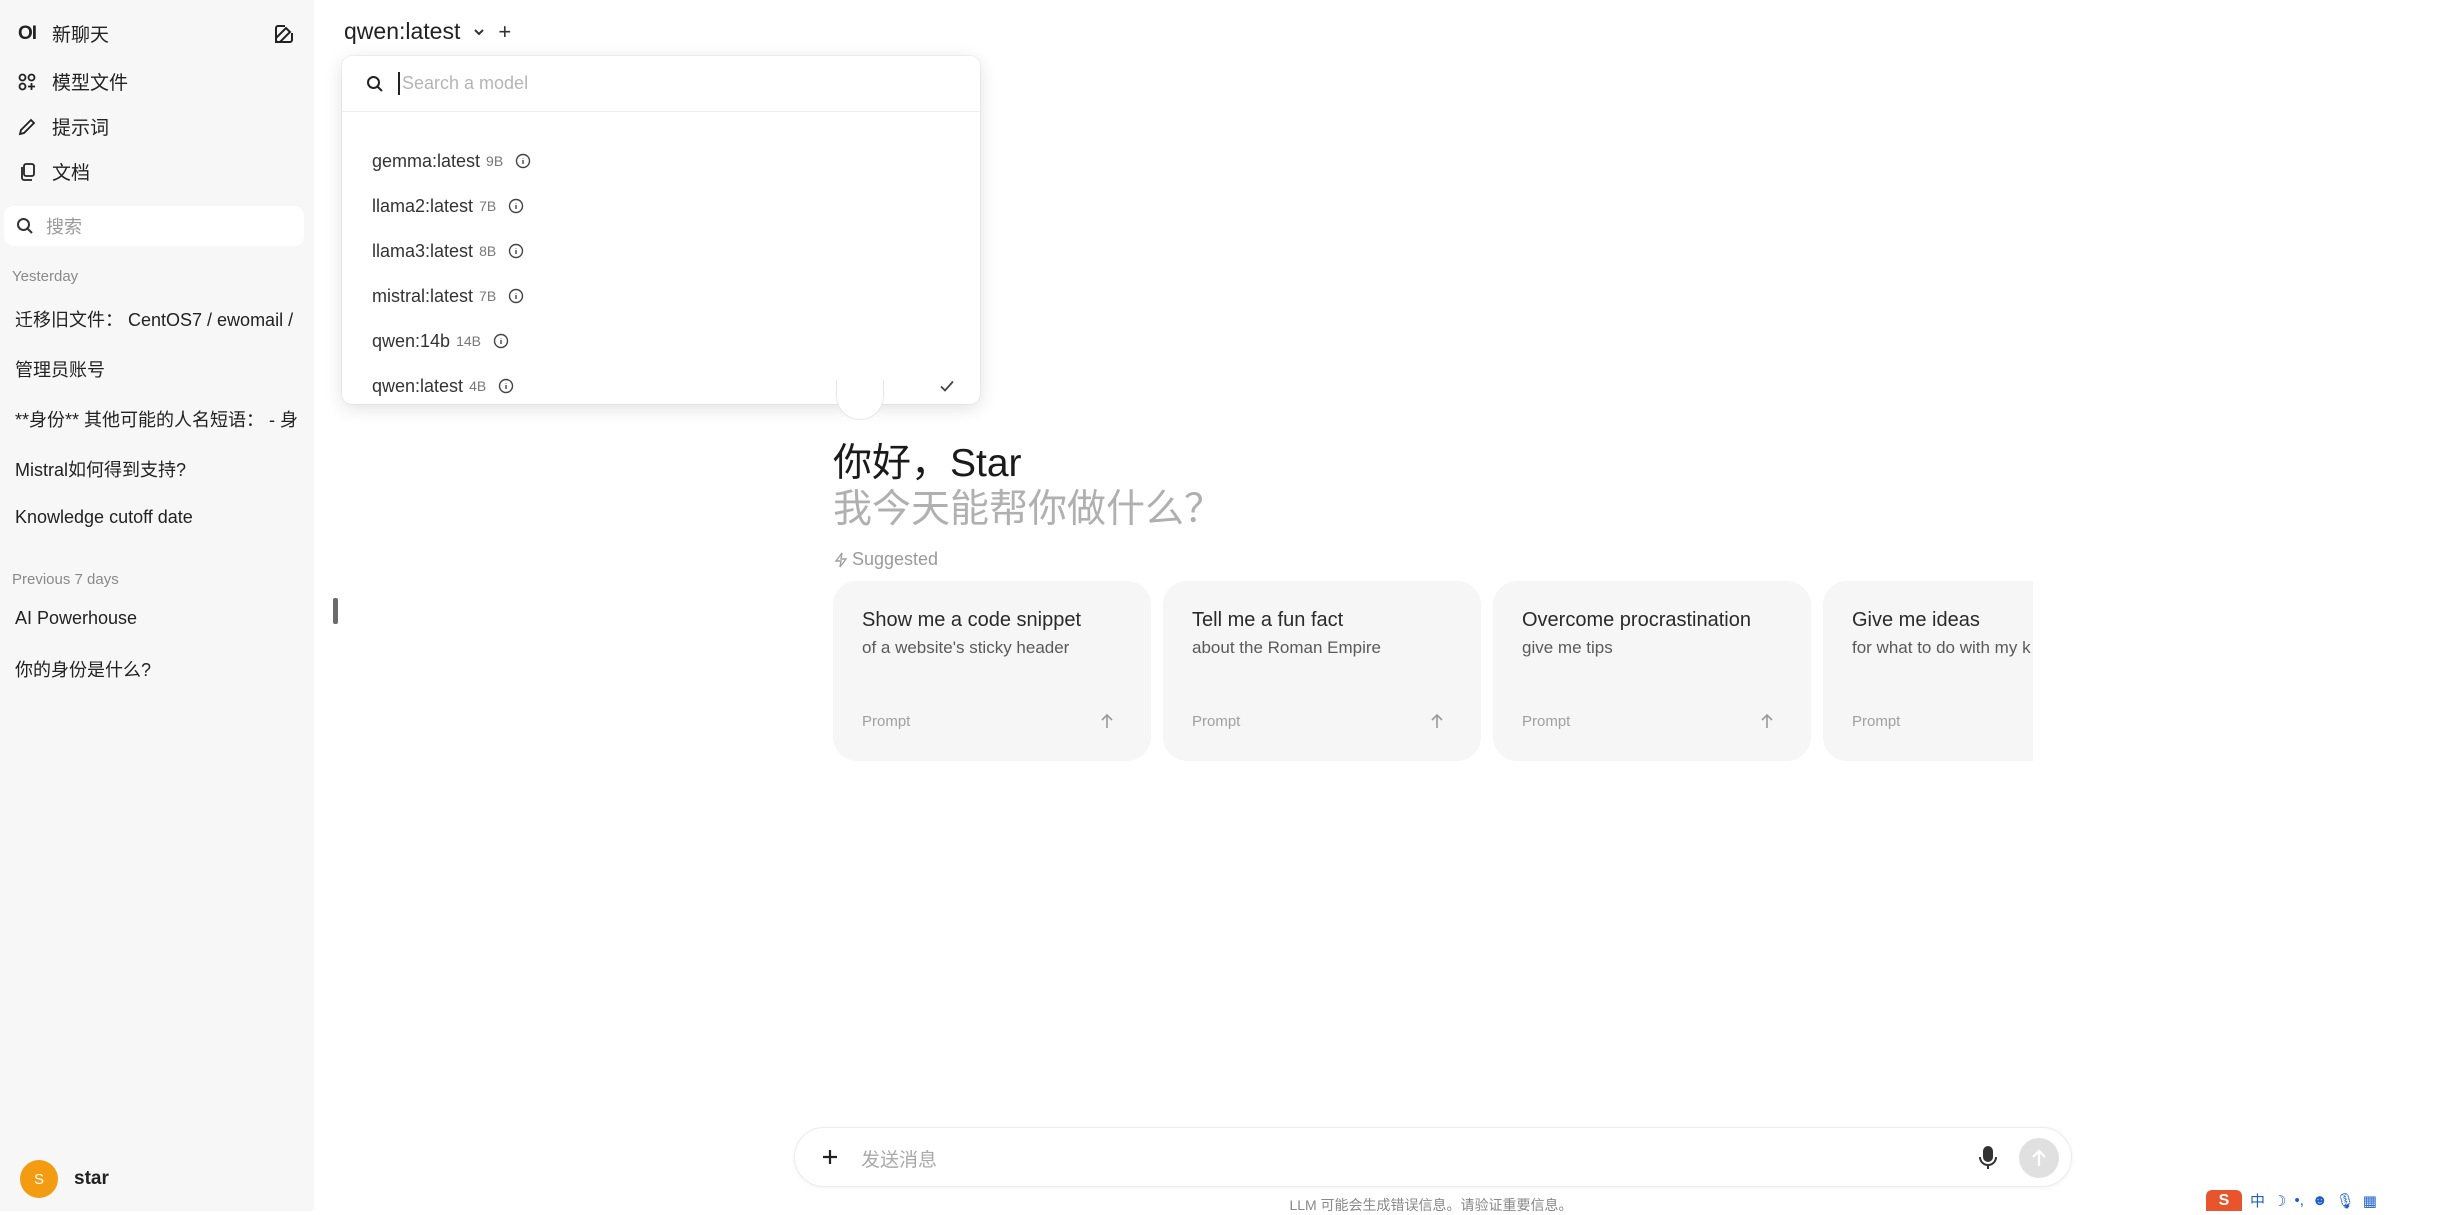  Describe the element at coordinates (2320, 1200) in the screenshot. I see `emoji-icon: ☻` at that location.